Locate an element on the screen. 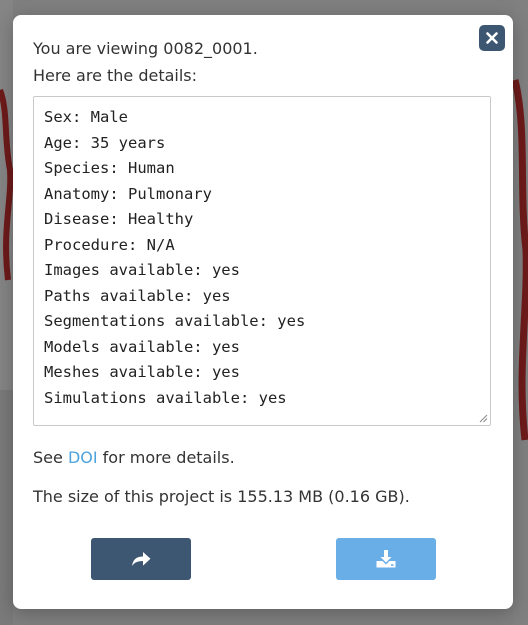 Image resolution: width=528 pixels, height=625 pixels. doi-line: See DOI for more details. is located at coordinates (134, 457).